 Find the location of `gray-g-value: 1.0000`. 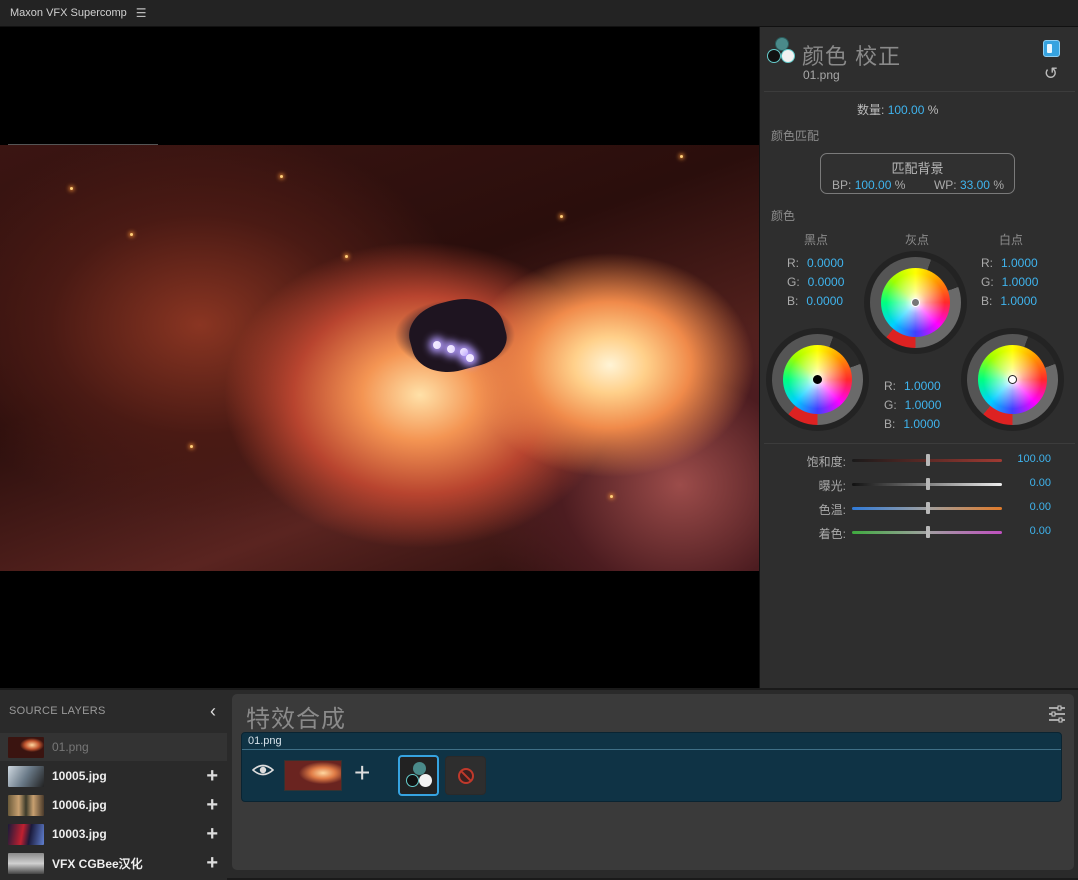

gray-g-value: 1.0000 is located at coordinates (923, 405).